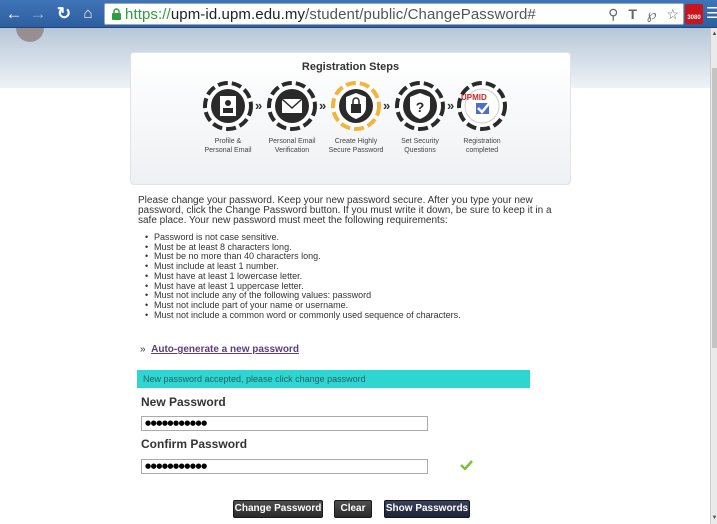 The image size is (717, 524). I want to click on upmid-text: UPMID, so click(474, 97).